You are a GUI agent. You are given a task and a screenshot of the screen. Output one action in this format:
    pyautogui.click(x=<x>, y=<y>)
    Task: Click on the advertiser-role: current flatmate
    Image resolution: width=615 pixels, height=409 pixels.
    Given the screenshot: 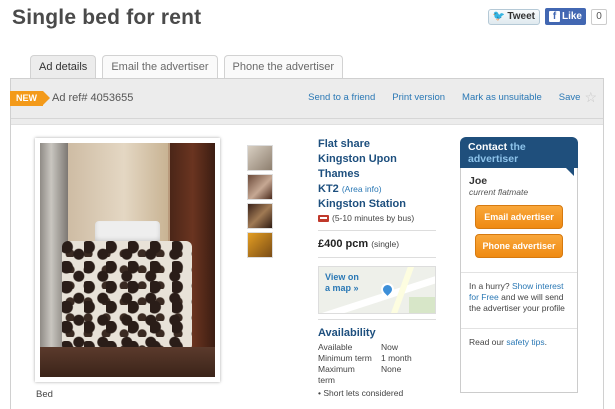 What is the action you would take?
    pyautogui.click(x=499, y=192)
    